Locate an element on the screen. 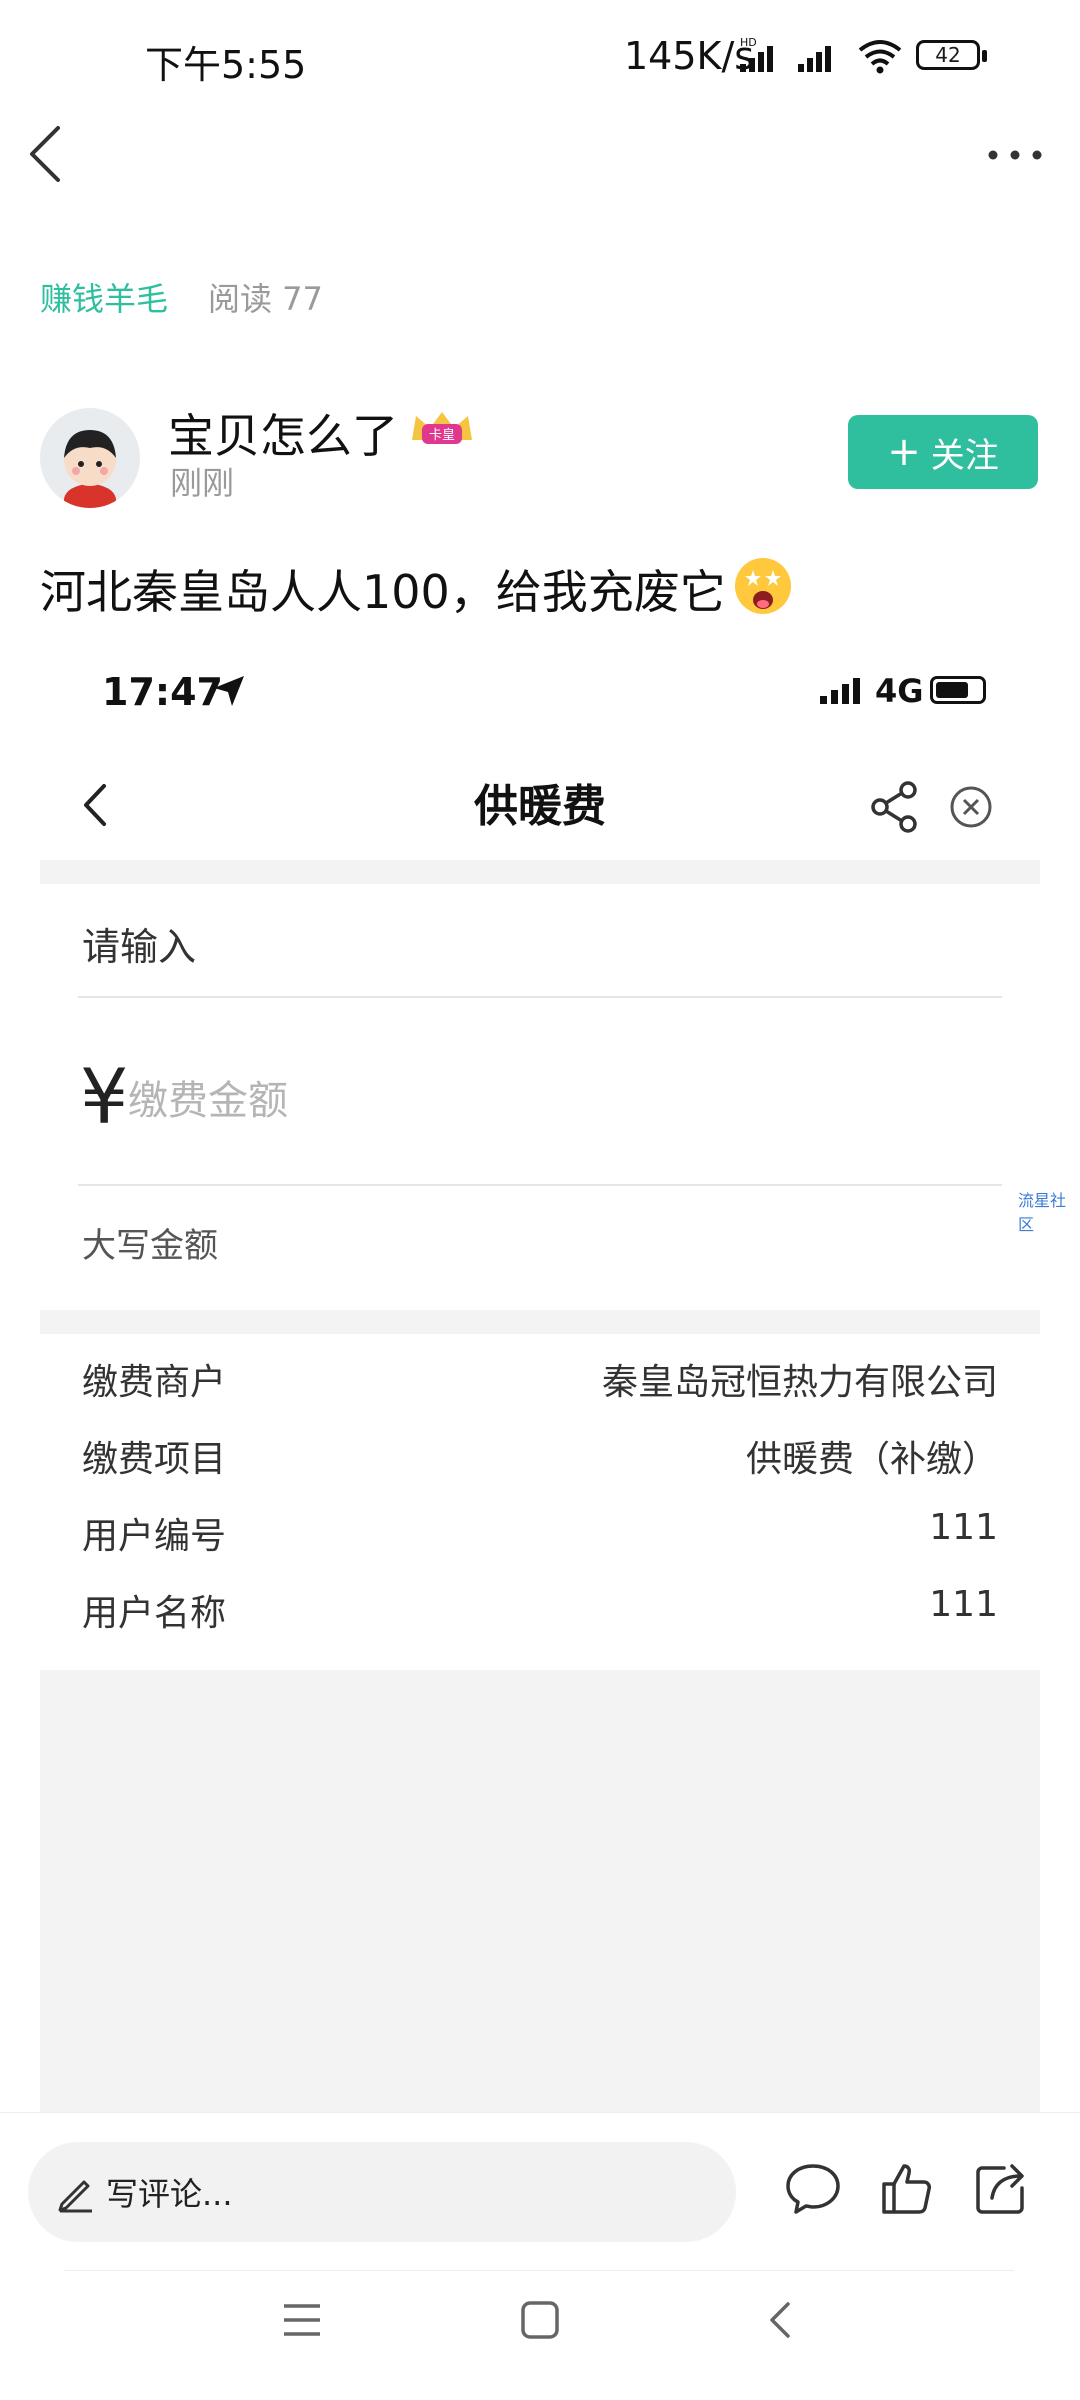  battery-tip is located at coordinates (984, 56).